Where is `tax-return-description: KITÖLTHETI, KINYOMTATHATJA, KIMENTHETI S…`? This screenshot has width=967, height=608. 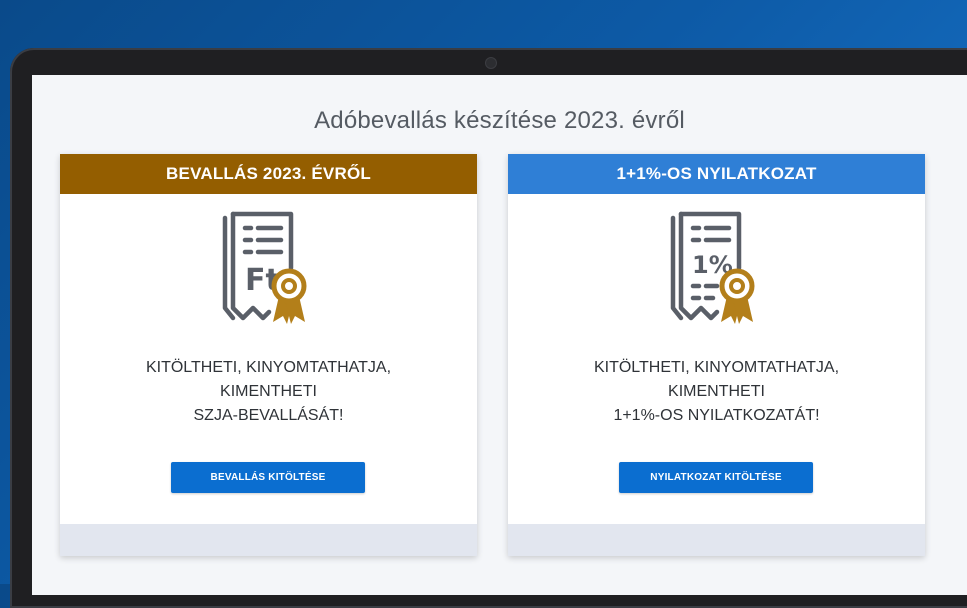
tax-return-description: KITÖLTHETI, KINYOMTATHATJA, KIMENTHETI S… is located at coordinates (268, 392).